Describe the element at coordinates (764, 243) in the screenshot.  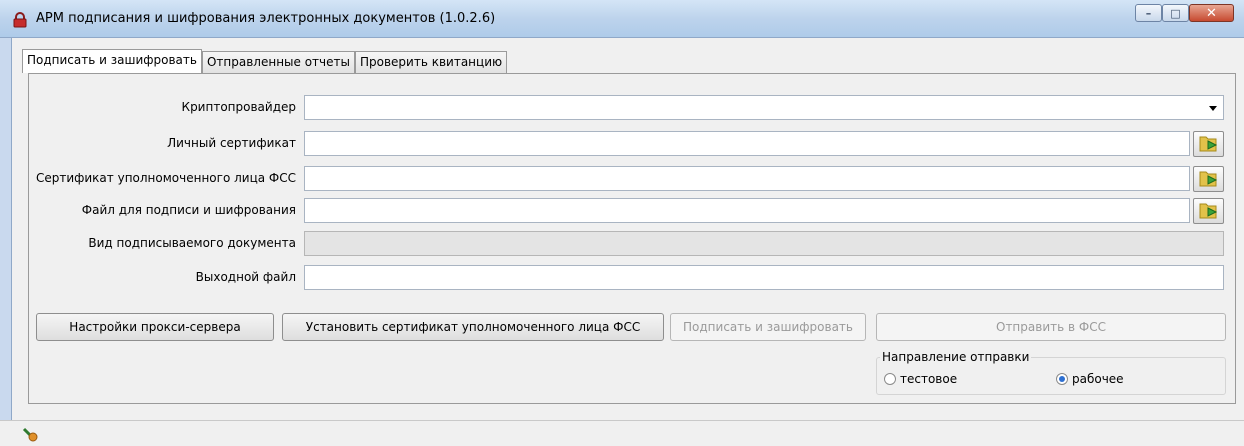
I see `doc-type-field` at that location.